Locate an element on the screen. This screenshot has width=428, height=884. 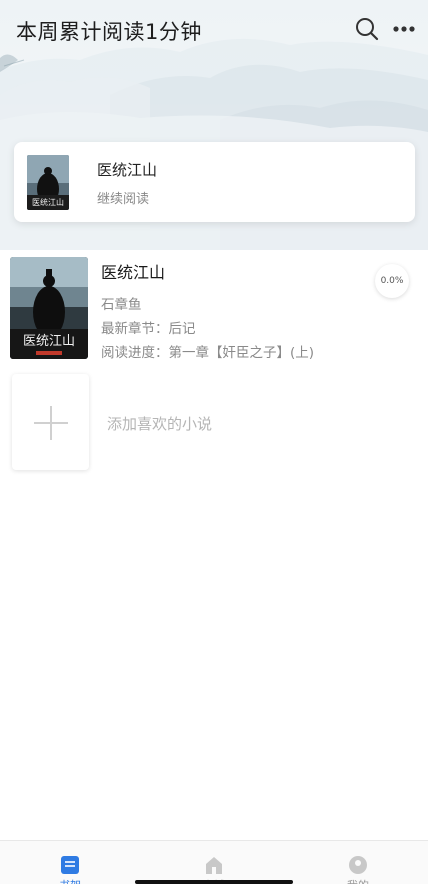
tab-profile: 我的 is located at coordinates (358, 862).